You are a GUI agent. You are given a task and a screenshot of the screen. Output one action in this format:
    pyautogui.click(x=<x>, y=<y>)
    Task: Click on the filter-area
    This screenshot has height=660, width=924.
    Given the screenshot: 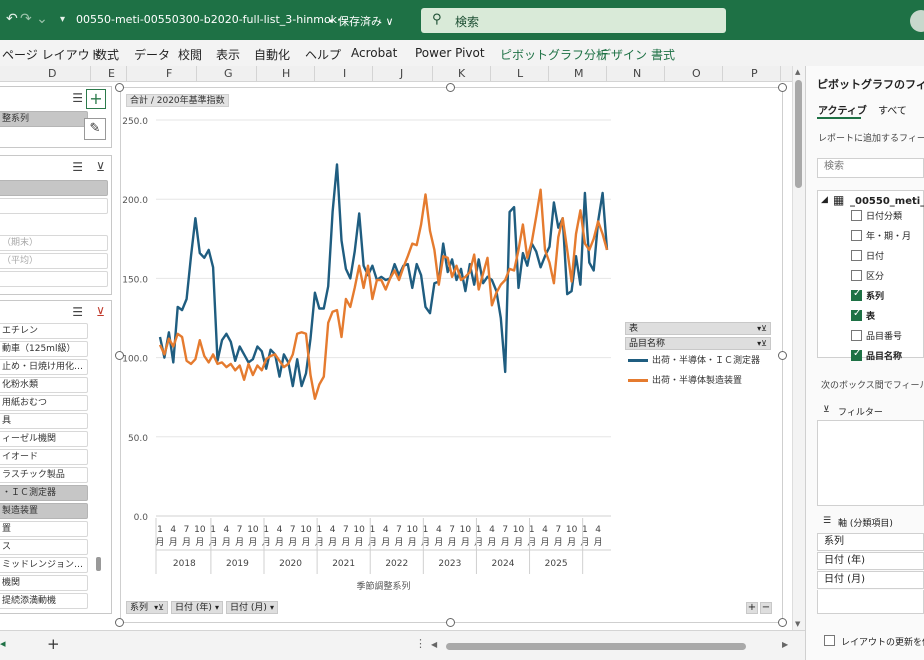 What is the action you would take?
    pyautogui.click(x=870, y=463)
    